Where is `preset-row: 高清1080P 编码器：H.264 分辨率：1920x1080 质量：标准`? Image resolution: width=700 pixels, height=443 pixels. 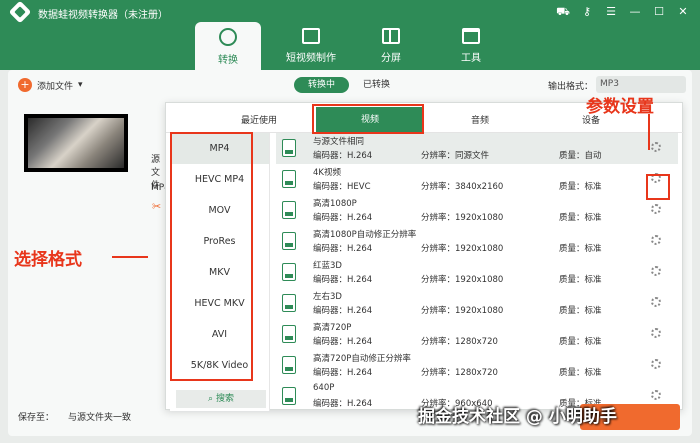
preset-row: 高清1080P 编码器：H.264 分辨率：1920x1080 质量：标准 is located at coordinates (477, 210).